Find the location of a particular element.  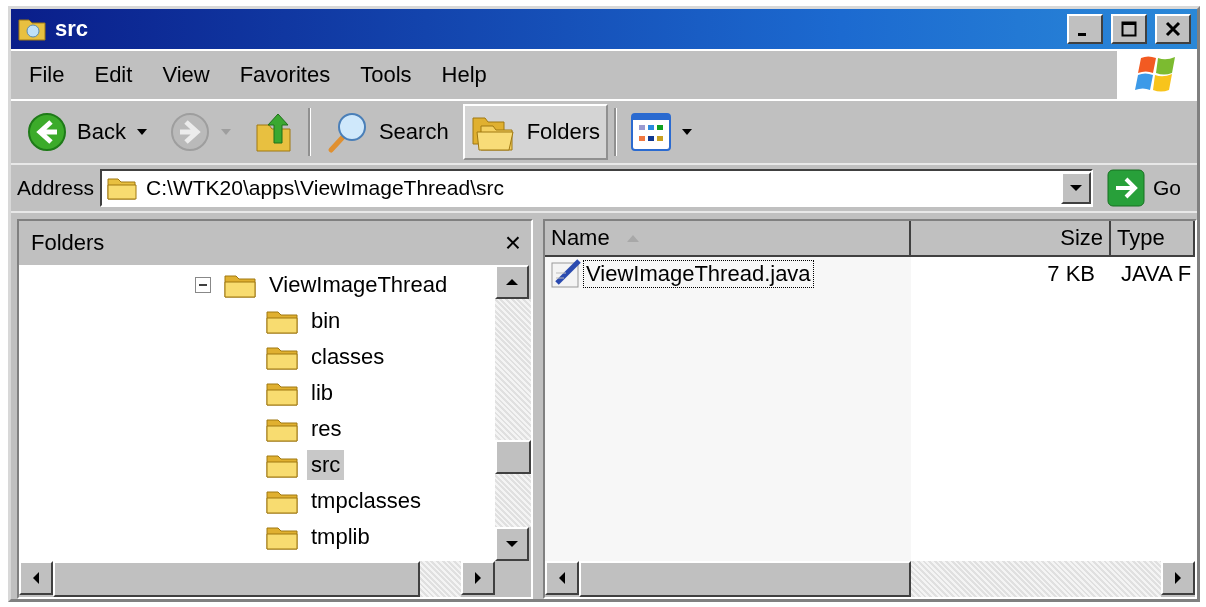

tree-item: classes is located at coordinates (348, 357).